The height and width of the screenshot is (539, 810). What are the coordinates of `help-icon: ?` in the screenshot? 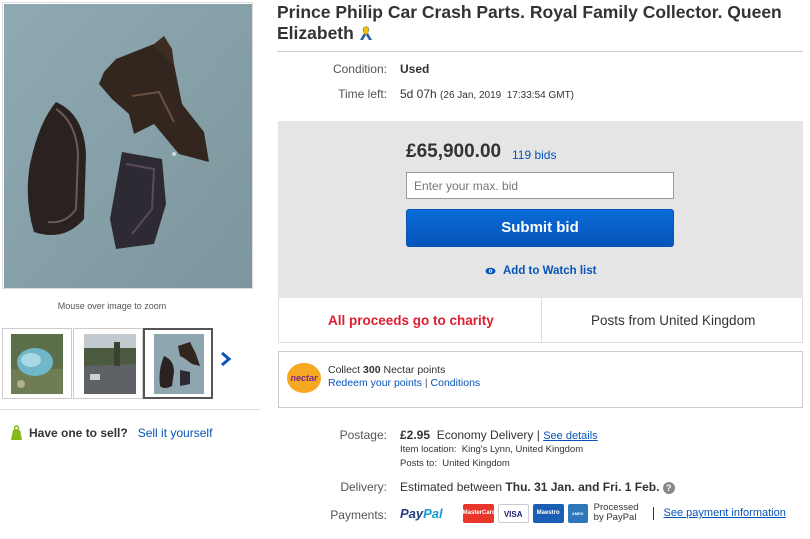 It's located at (668, 488).